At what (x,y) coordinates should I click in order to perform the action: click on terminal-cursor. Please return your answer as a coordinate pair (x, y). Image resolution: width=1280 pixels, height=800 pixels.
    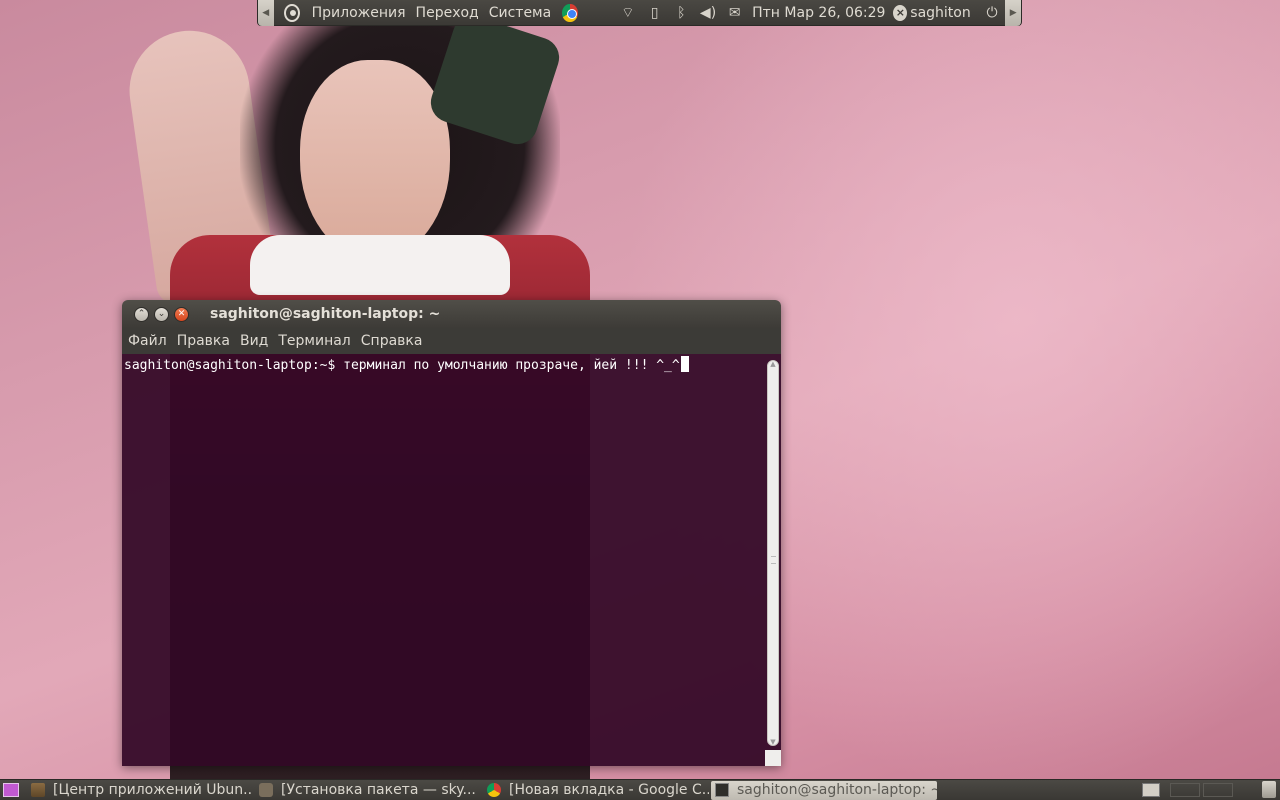
    Looking at the image, I should click on (684, 364).